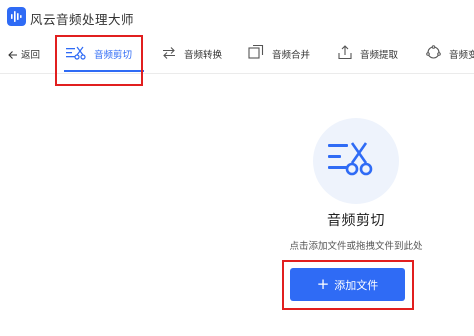  I want to click on tab-label: 音频转换, so click(203, 55).